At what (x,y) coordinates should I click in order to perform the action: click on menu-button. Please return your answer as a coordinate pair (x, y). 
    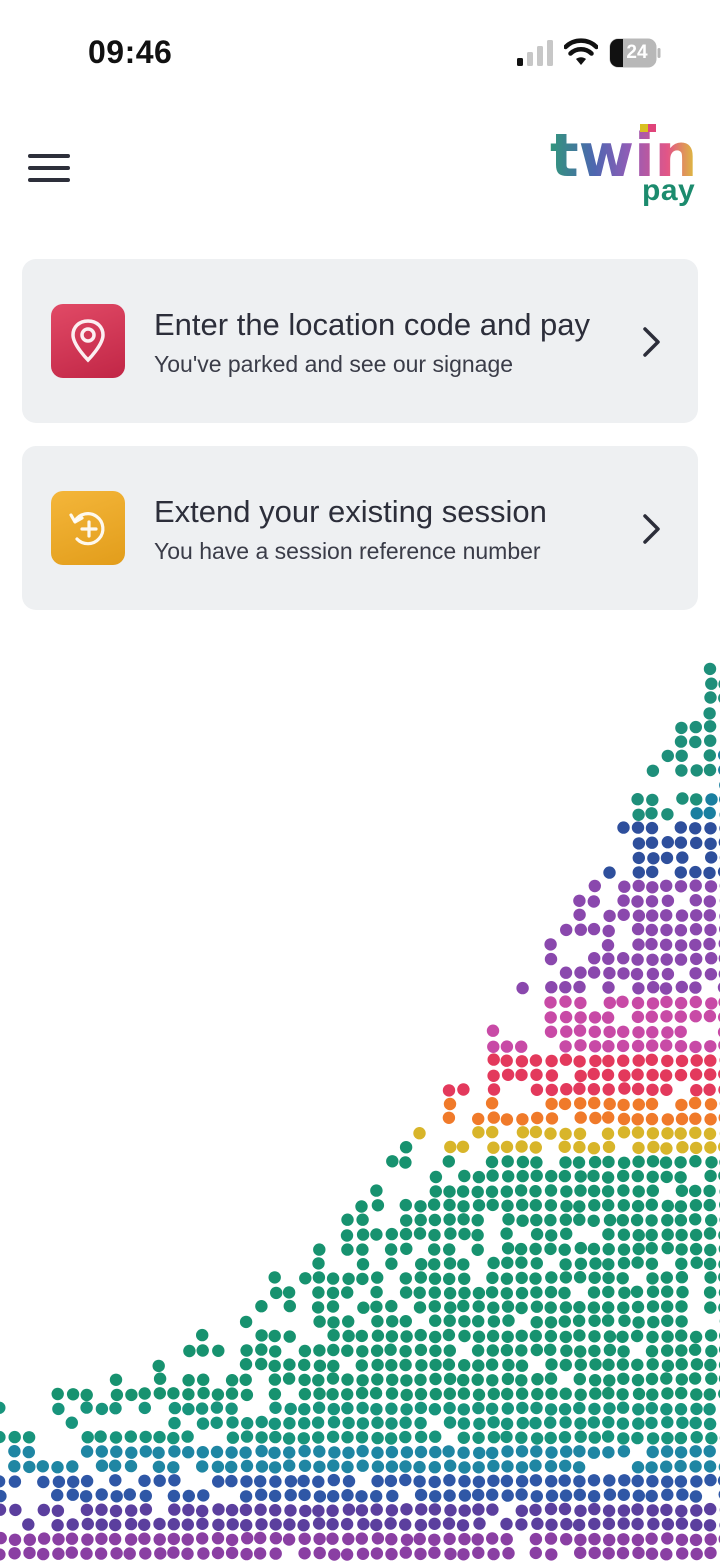
    Looking at the image, I should click on (49, 168).